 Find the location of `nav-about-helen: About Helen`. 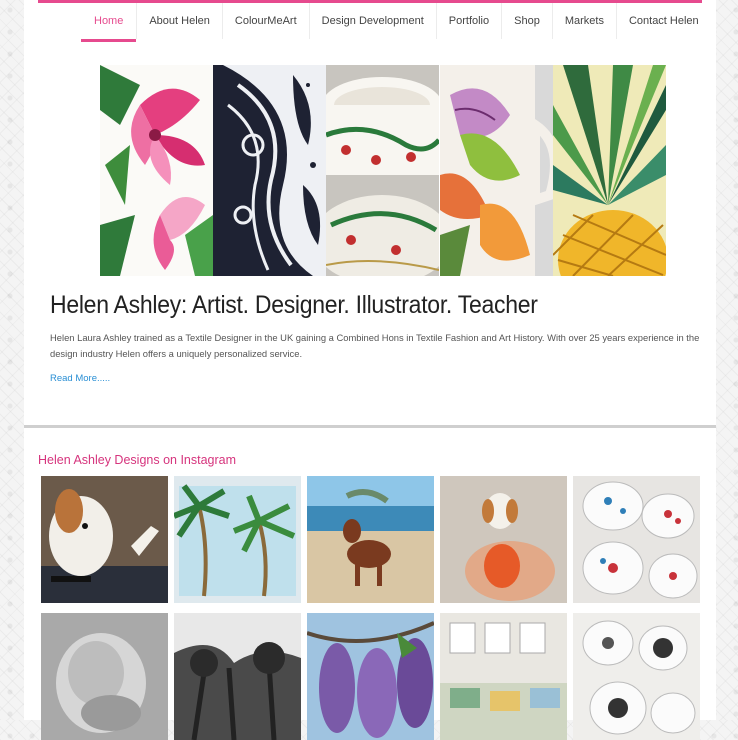

nav-about-helen: About Helen is located at coordinates (179, 21).